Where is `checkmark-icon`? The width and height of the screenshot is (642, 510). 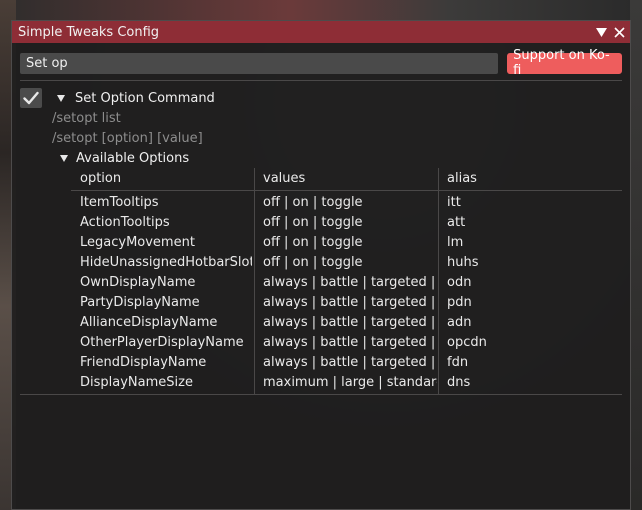
checkmark-icon is located at coordinates (31, 98).